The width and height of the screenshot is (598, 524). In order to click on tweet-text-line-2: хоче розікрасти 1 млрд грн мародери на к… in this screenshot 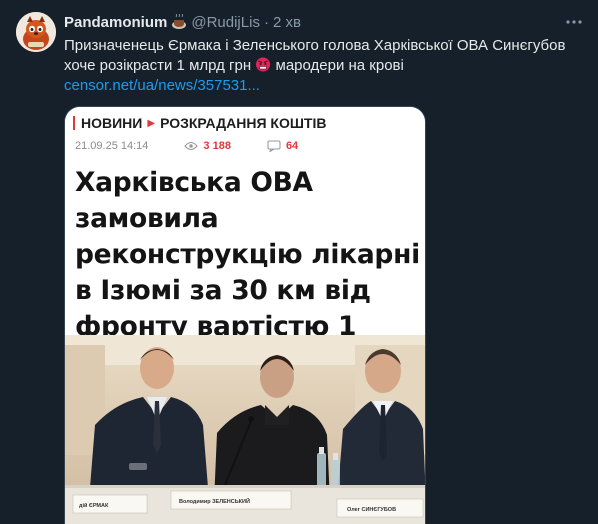, I will do `click(324, 66)`.